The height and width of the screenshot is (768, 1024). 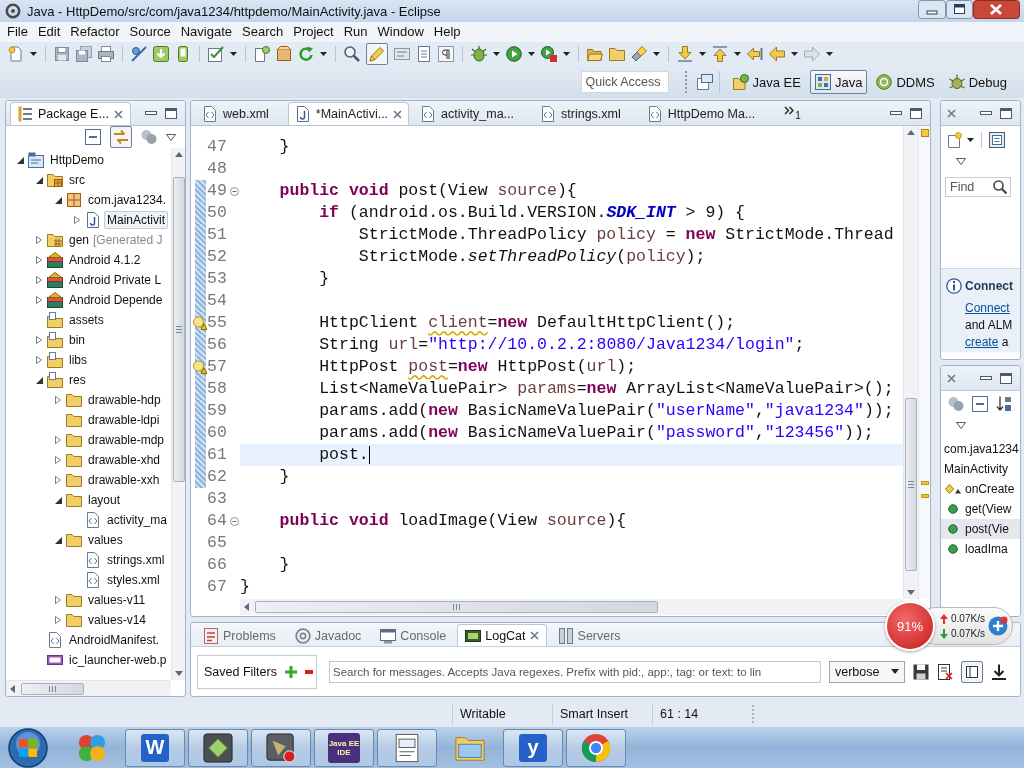 What do you see at coordinates (1004, 404) in the screenshot?
I see `sort-icon` at bounding box center [1004, 404].